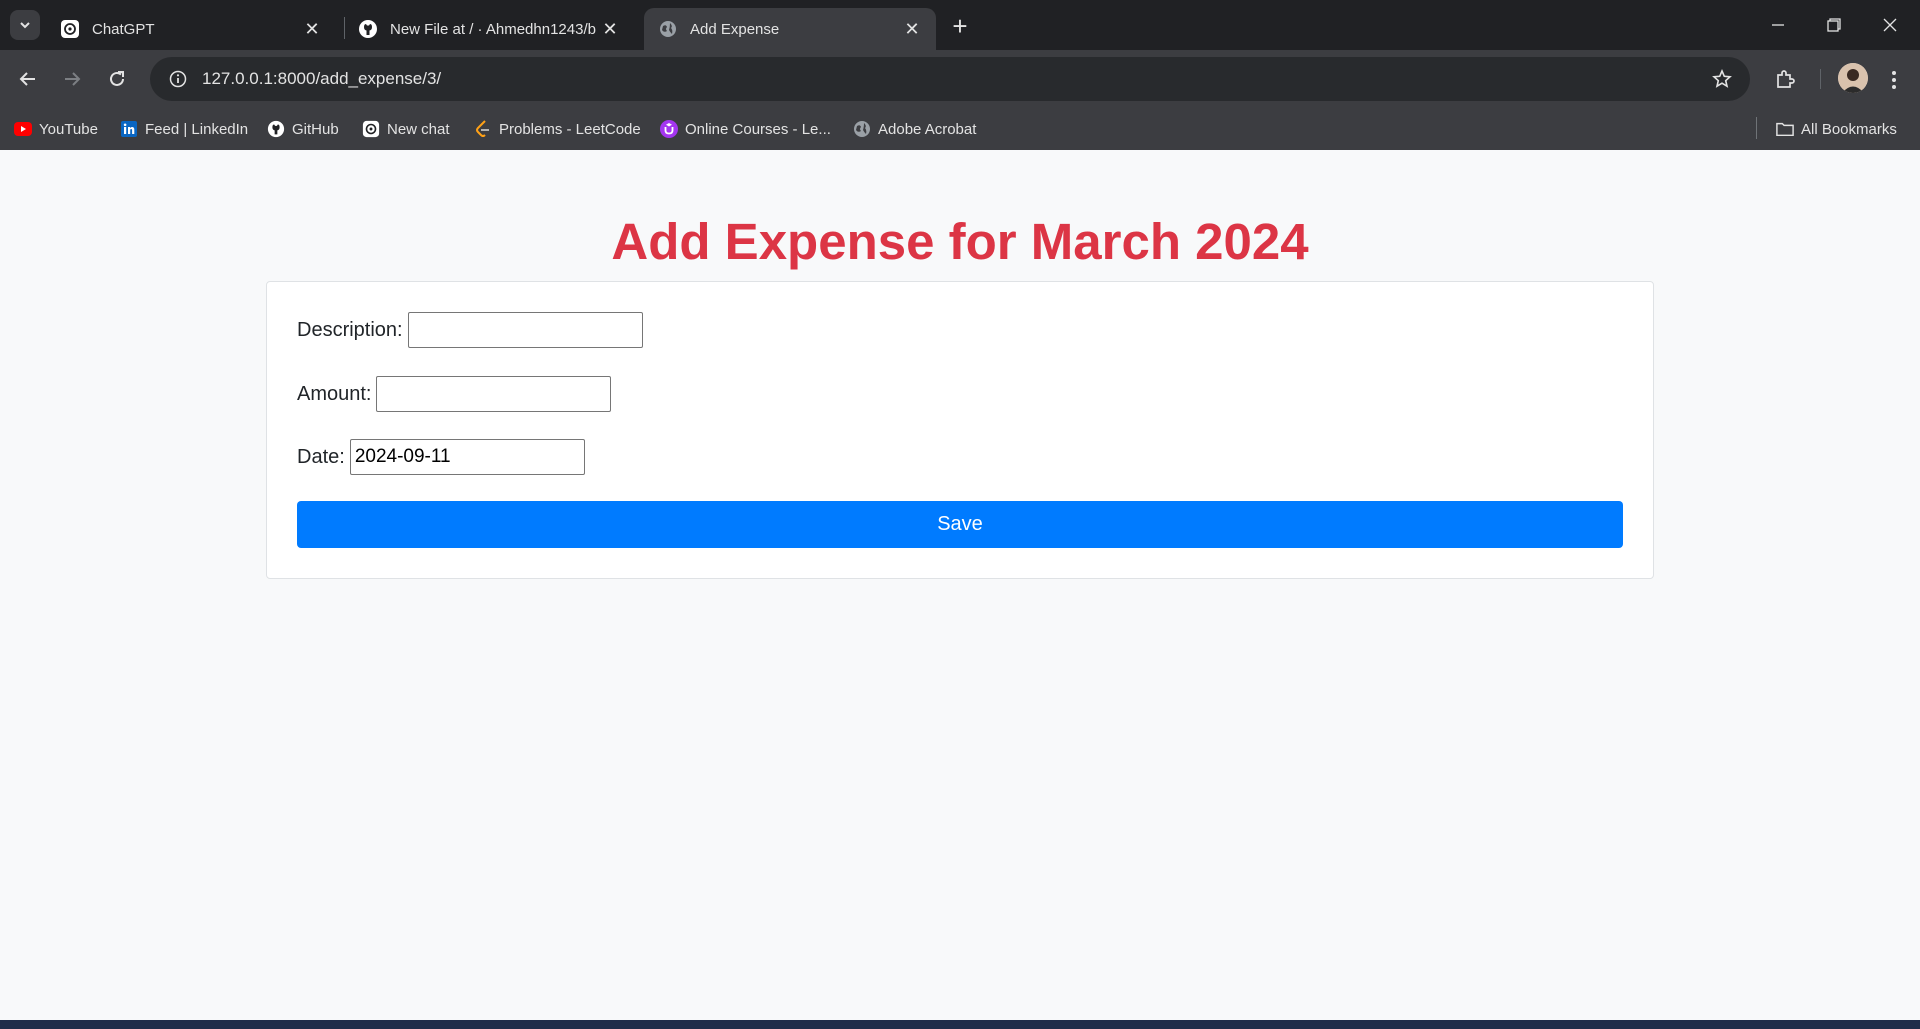  I want to click on bookmark-linkedin: Feed | LinkedIn, so click(184, 129).